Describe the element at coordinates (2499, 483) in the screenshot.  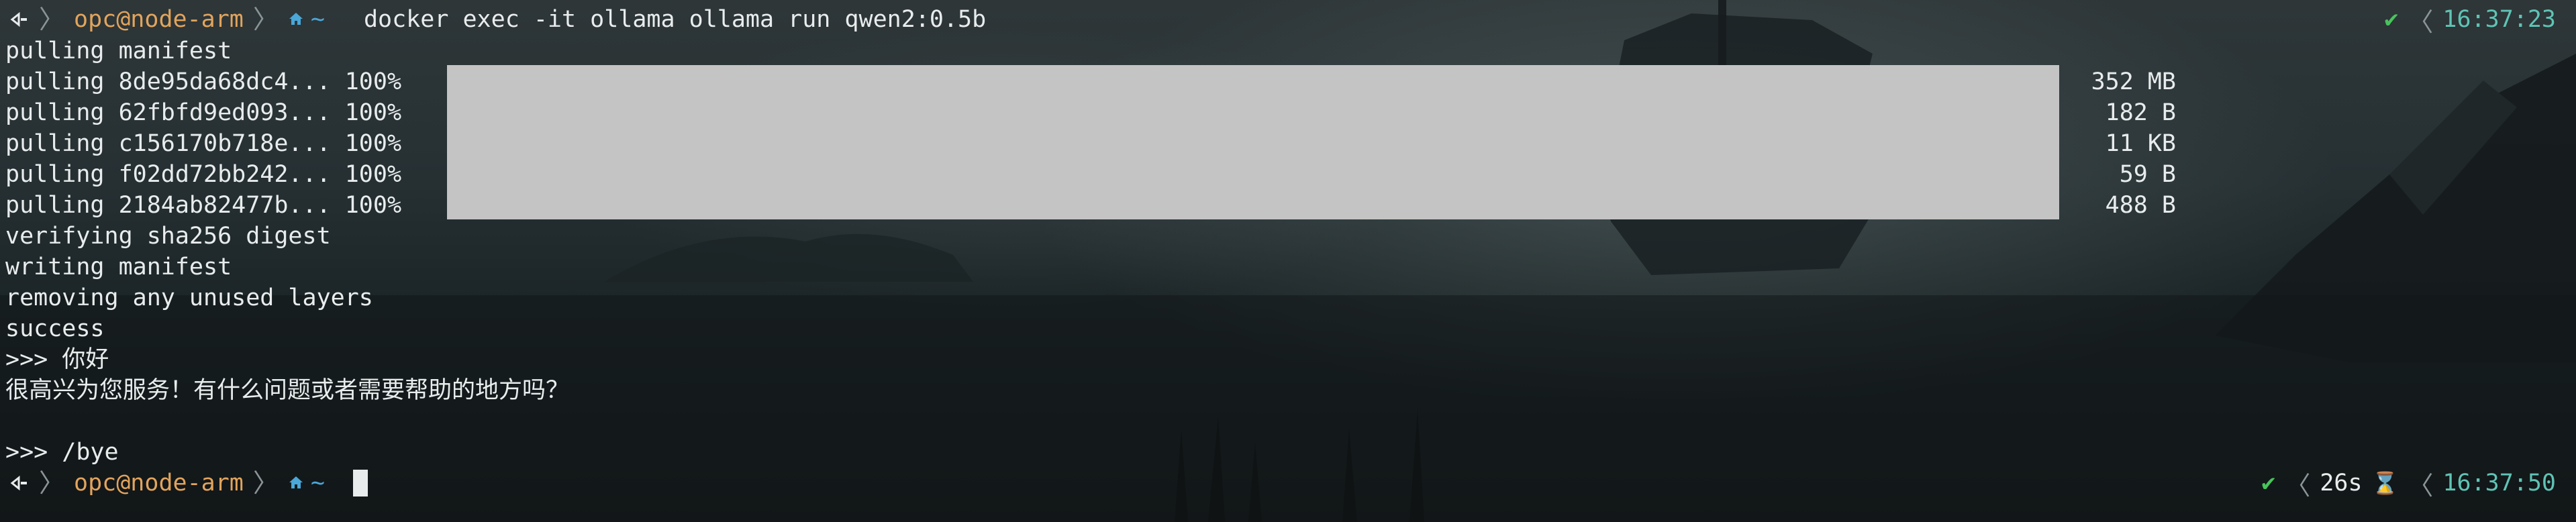
I see `timestamp-bottom: 16:37:50` at that location.